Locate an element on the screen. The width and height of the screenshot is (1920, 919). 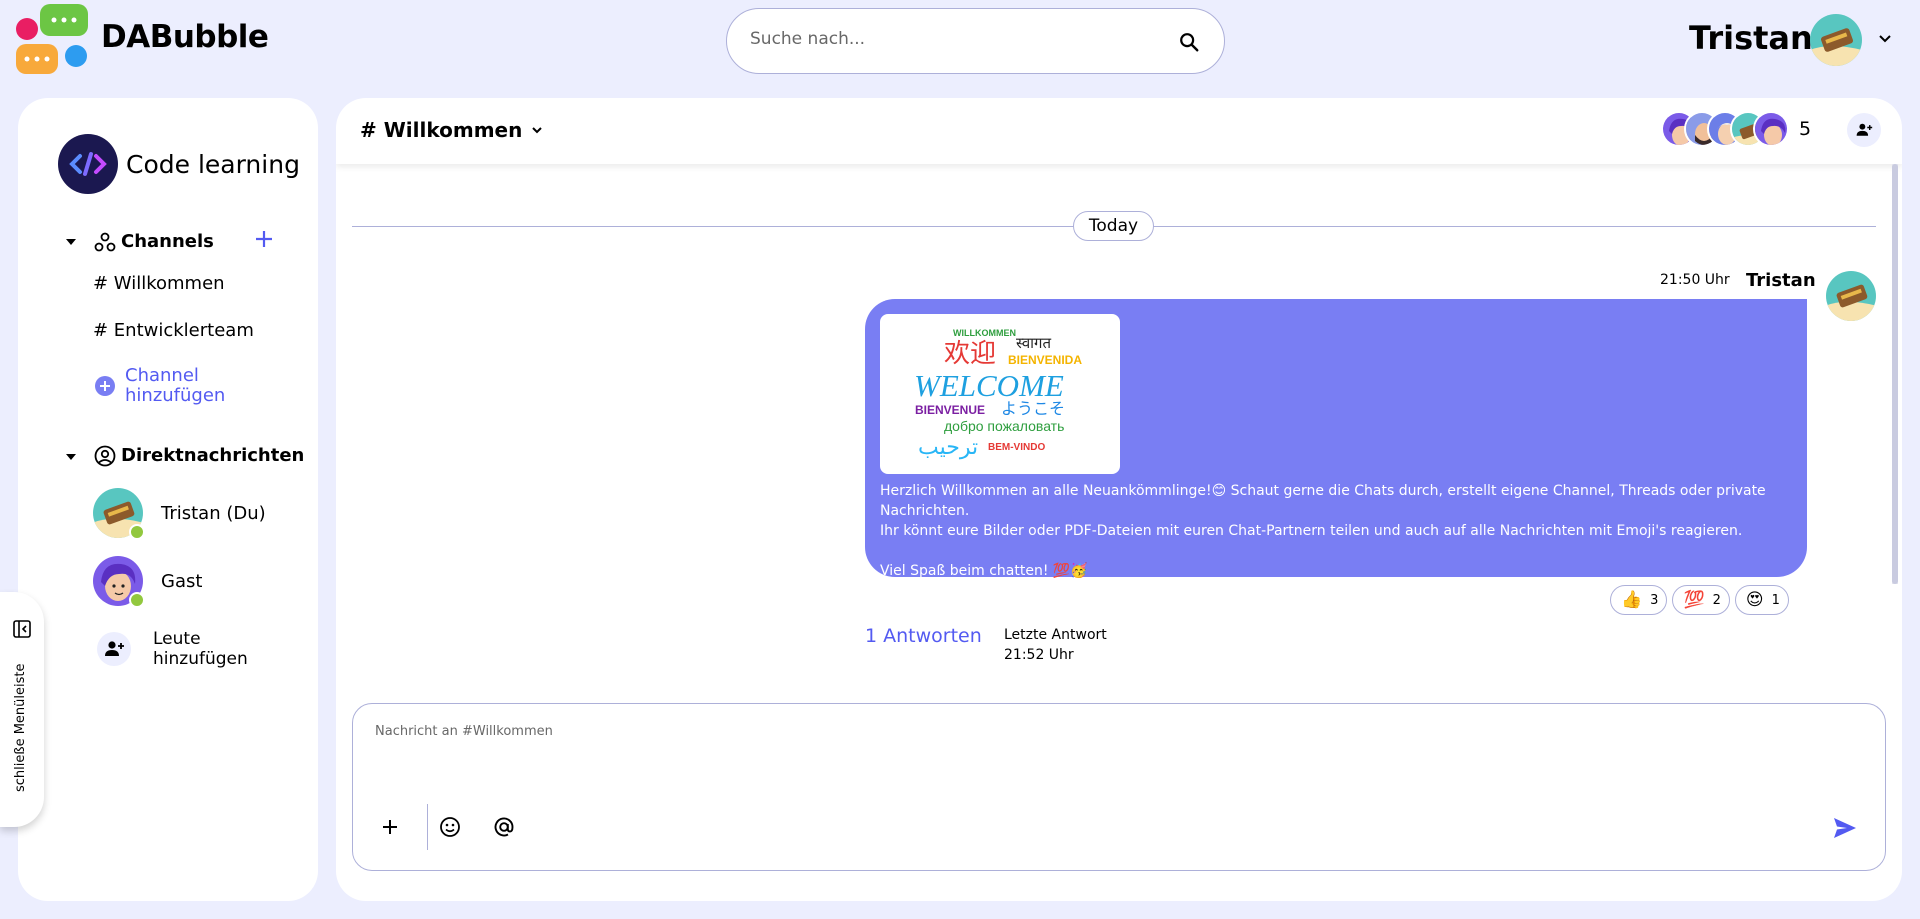
workspace-name: Code learning is located at coordinates (213, 164).